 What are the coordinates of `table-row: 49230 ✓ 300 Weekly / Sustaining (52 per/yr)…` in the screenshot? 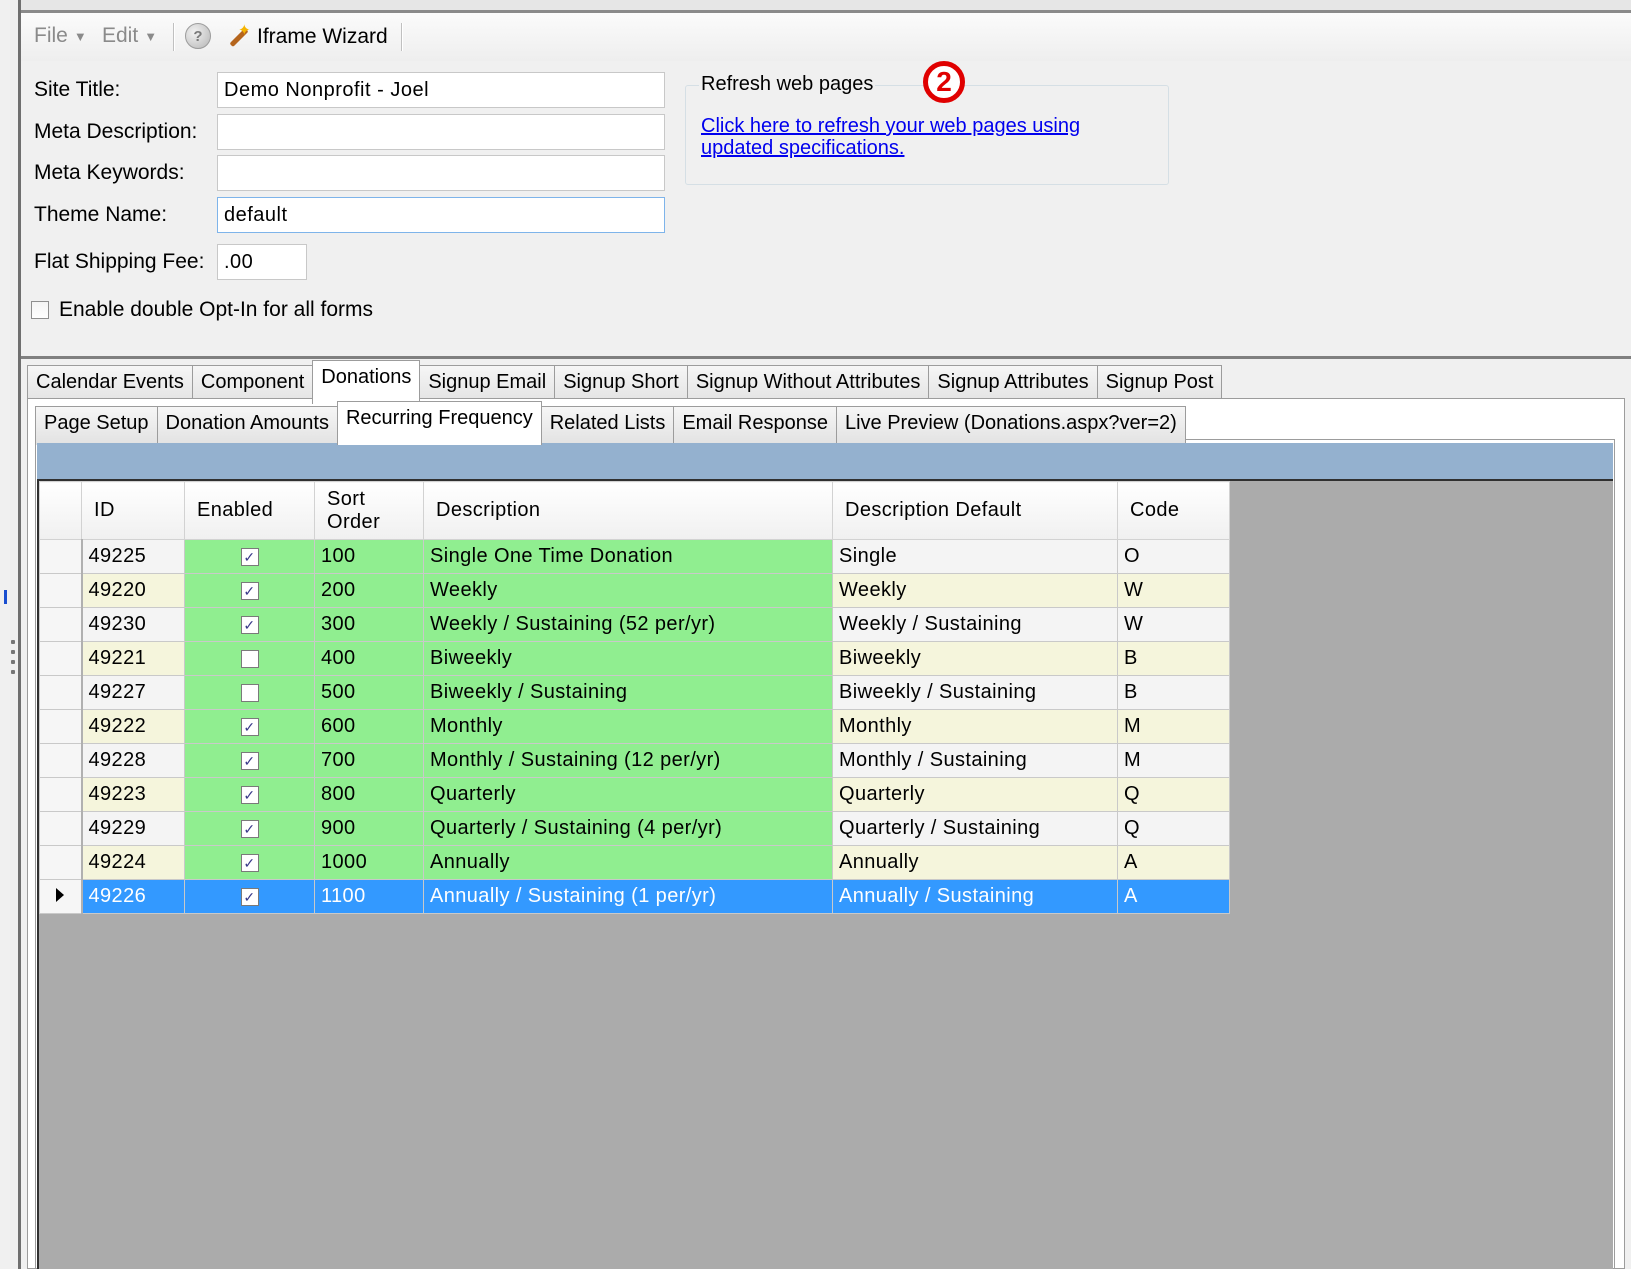 It's located at (634, 624).